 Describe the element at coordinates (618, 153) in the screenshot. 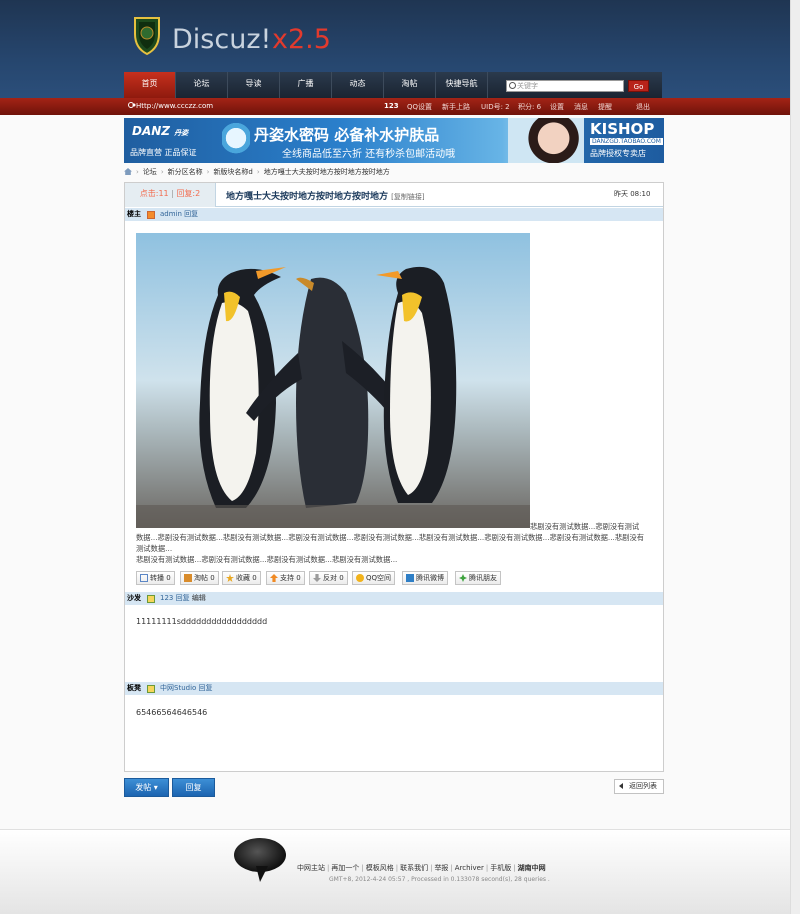

I see `banner-shop-auth: 品牌授权专卖店` at that location.